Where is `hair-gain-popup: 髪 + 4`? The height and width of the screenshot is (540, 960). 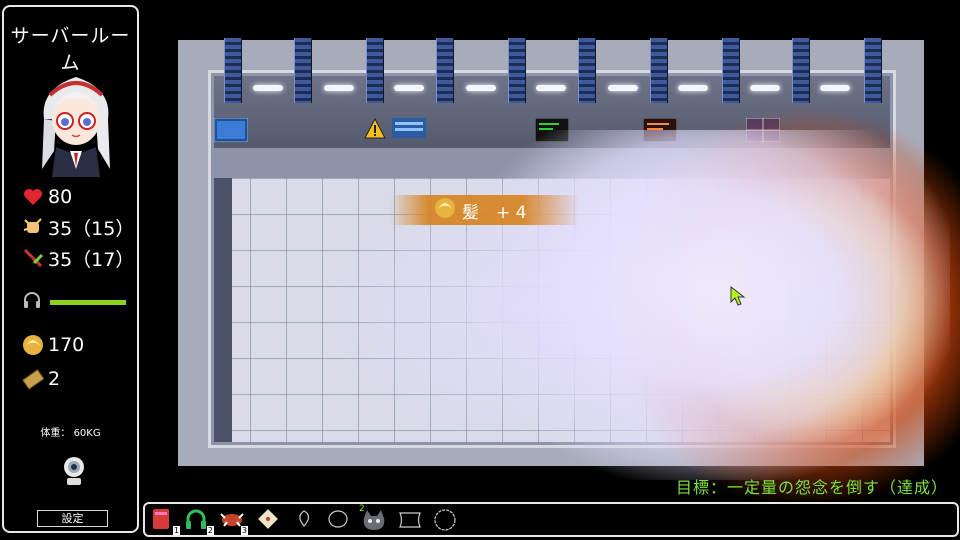
hair-gain-popup: 髪 + 4 is located at coordinates (485, 210).